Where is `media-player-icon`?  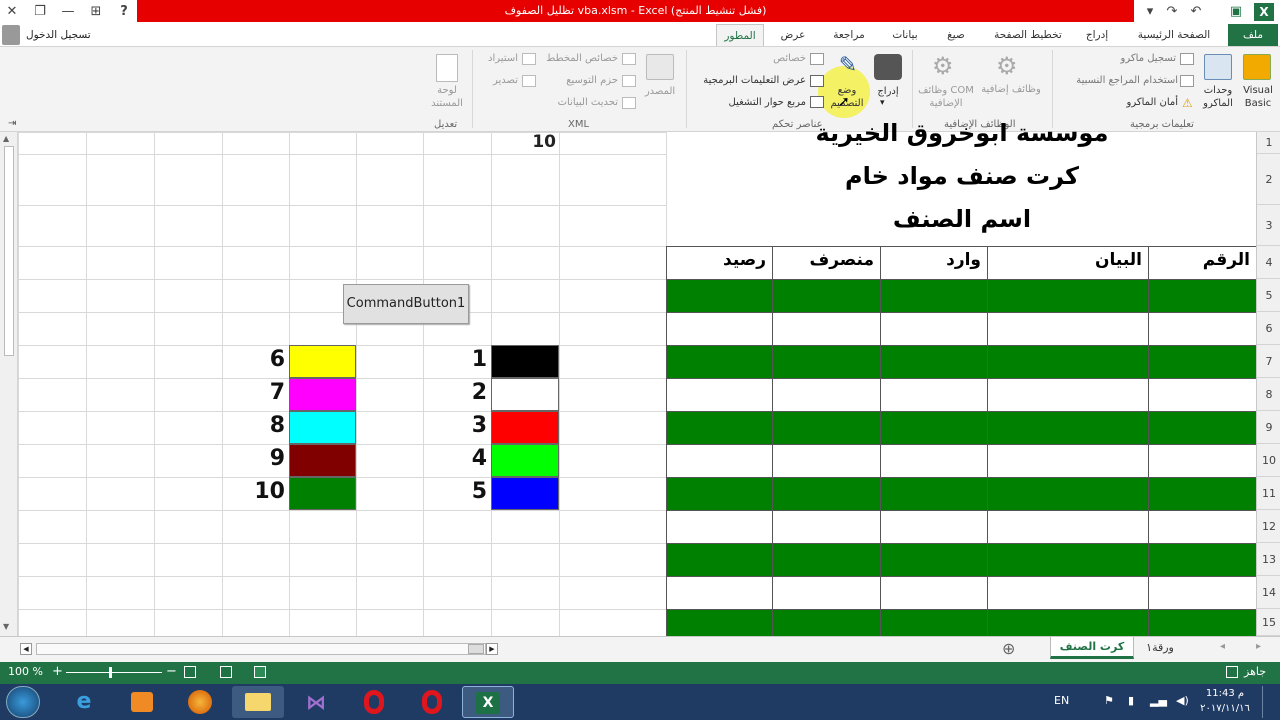 media-player-icon is located at coordinates (142, 702).